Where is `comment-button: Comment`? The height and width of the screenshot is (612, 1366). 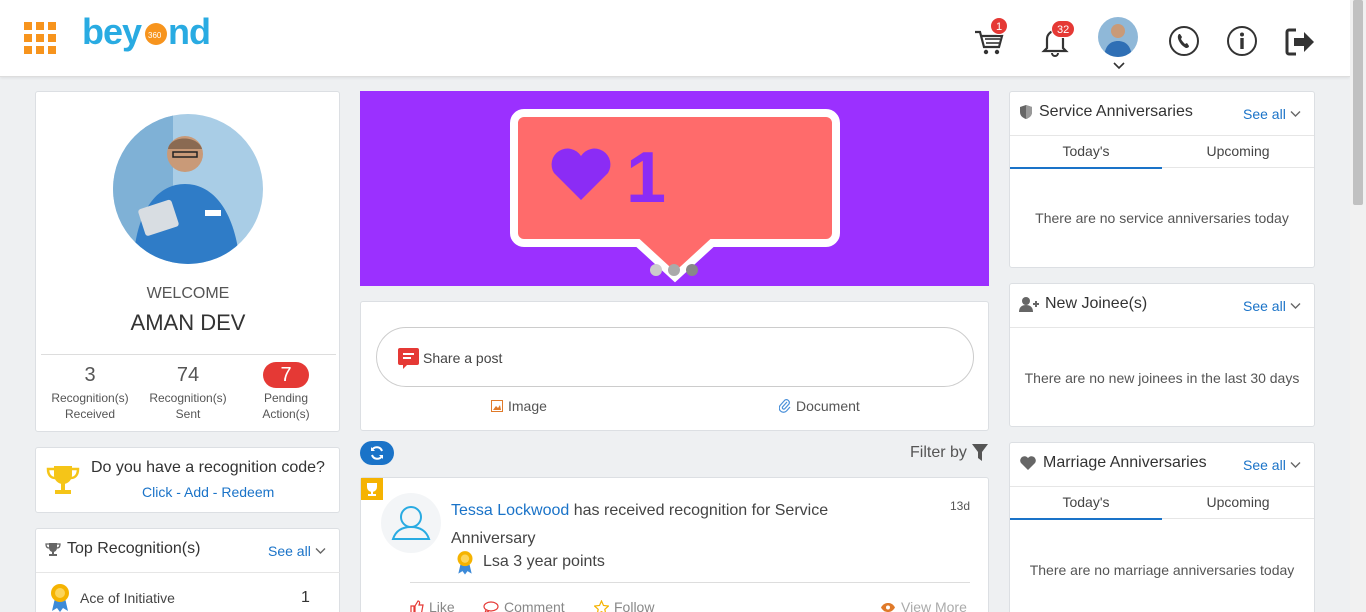
comment-button: Comment is located at coordinates (524, 605).